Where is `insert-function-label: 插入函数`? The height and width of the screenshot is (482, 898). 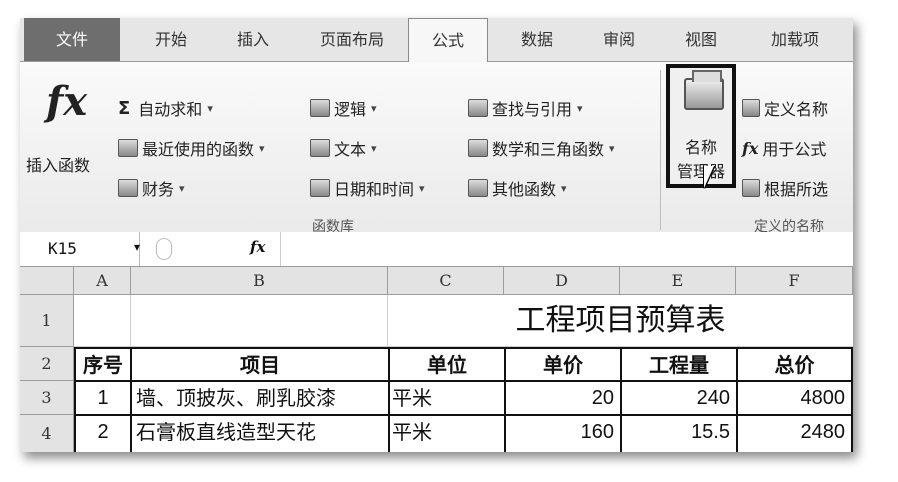 insert-function-label: 插入函数 is located at coordinates (58, 165).